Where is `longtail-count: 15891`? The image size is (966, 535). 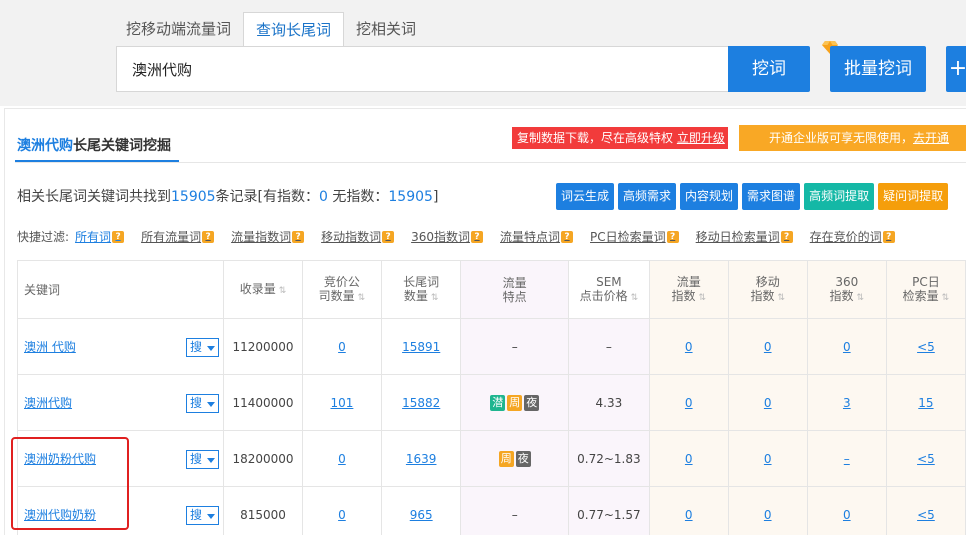 longtail-count: 15891 is located at coordinates (421, 347).